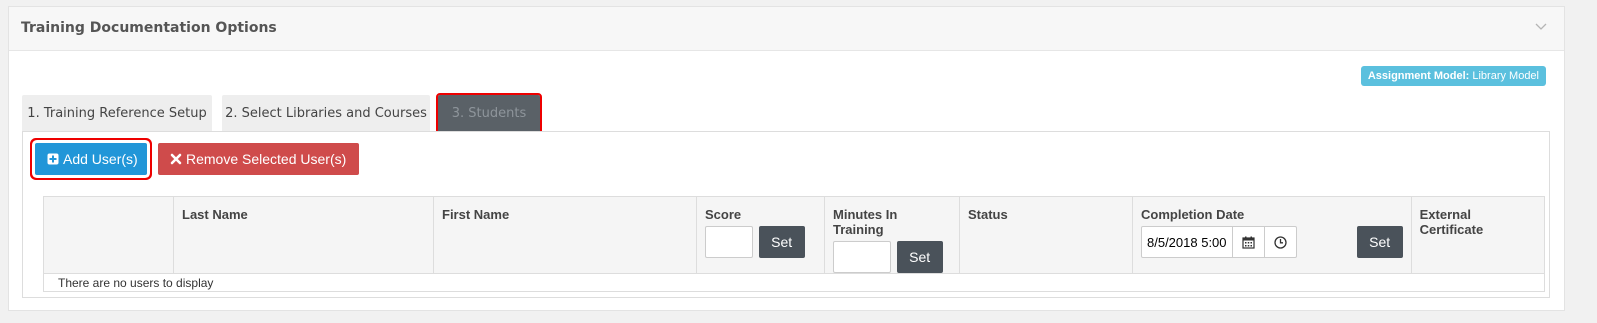 This screenshot has height=323, width=1597. What do you see at coordinates (786, 29) in the screenshot?
I see `panel-header: Training Documentation Options` at bounding box center [786, 29].